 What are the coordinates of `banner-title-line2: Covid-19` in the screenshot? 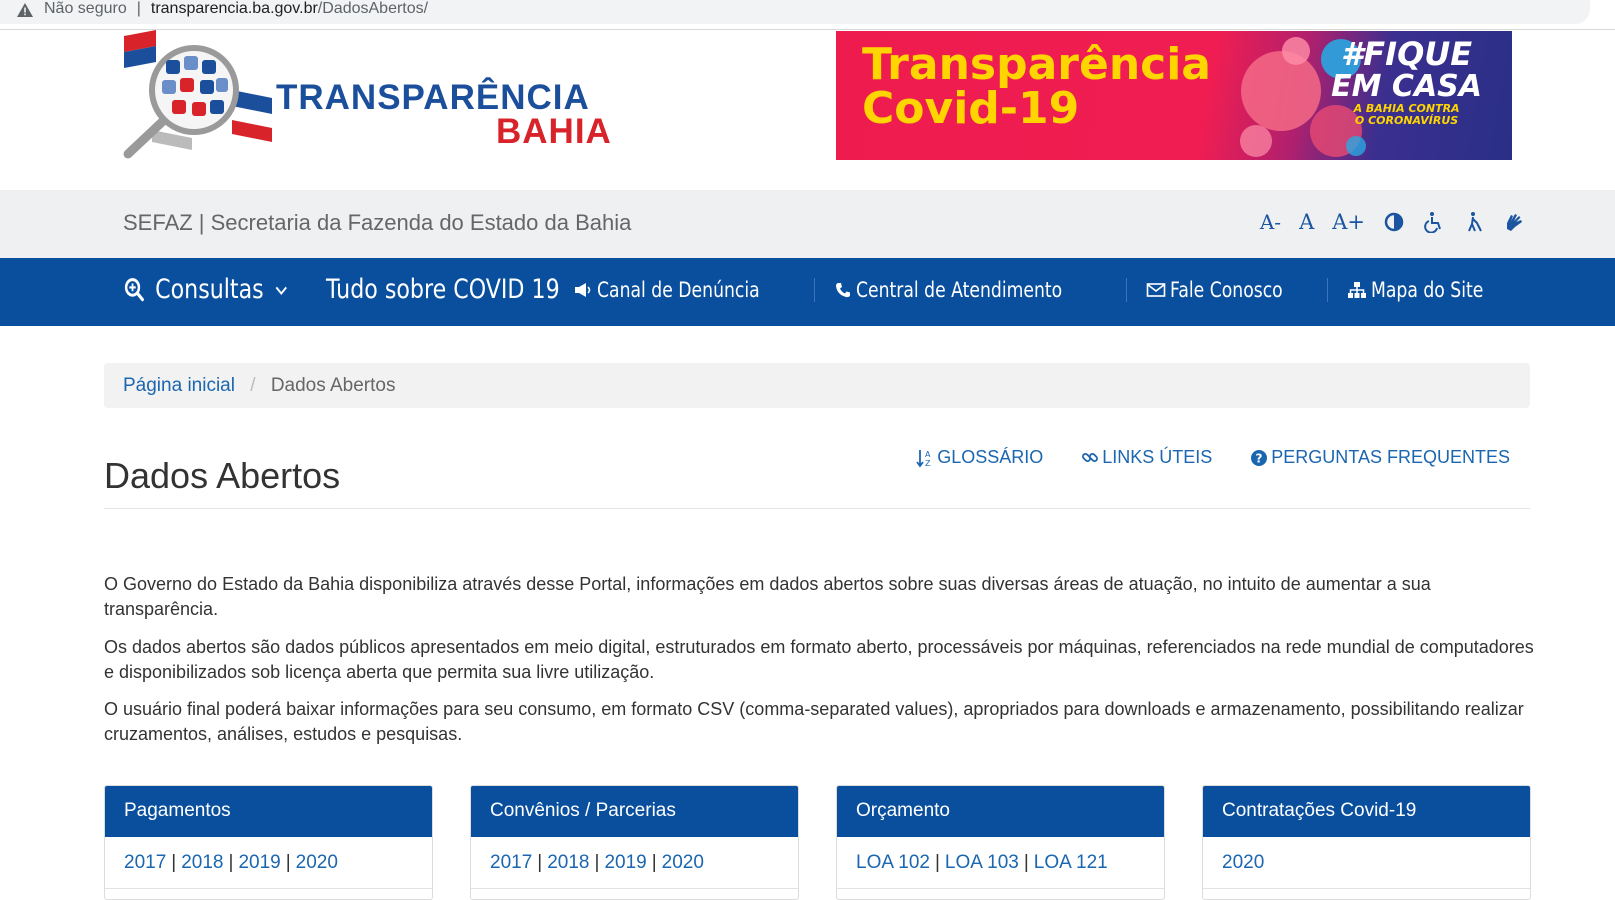 It's located at (971, 108).